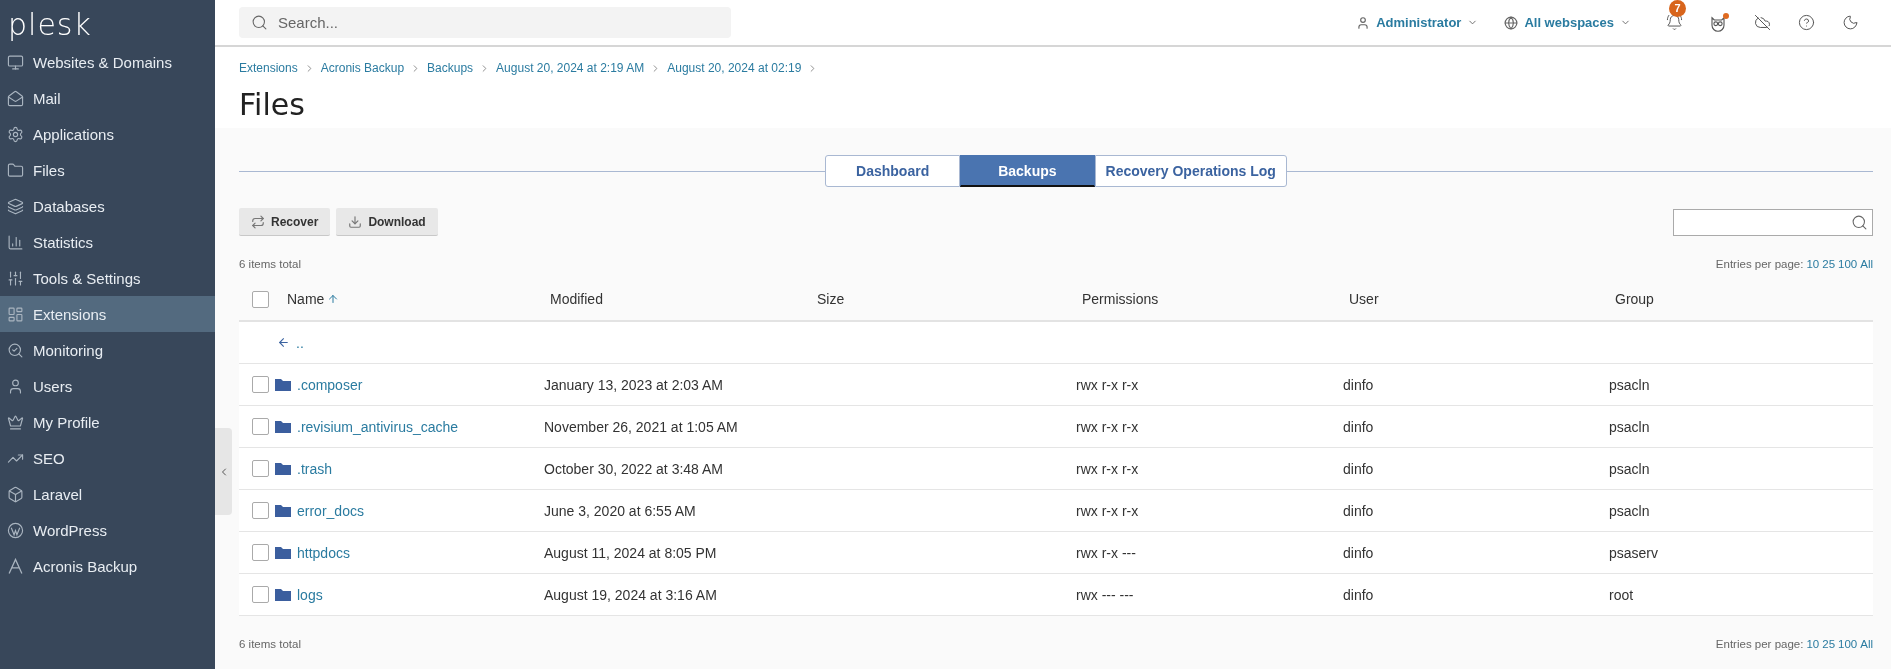 The height and width of the screenshot is (669, 1891). What do you see at coordinates (1567, 22) in the screenshot?
I see `webspaces-menu: All webspaces` at bounding box center [1567, 22].